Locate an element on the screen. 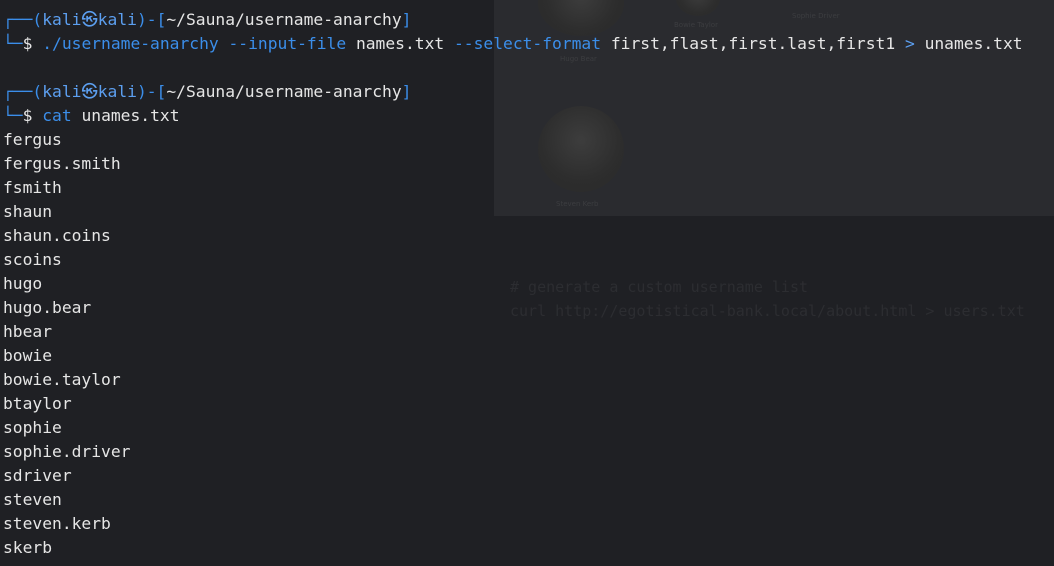  output-line: shaun.coins is located at coordinates (57, 235).